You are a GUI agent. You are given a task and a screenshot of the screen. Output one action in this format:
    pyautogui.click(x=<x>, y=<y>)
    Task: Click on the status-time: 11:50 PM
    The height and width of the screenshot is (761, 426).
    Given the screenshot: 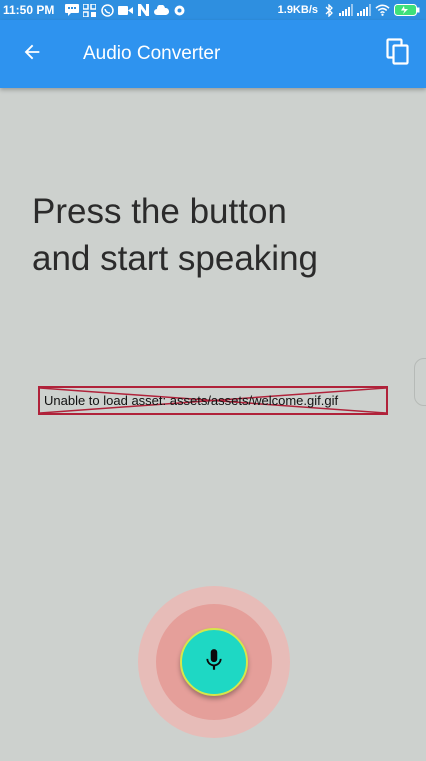 What is the action you would take?
    pyautogui.click(x=29, y=10)
    